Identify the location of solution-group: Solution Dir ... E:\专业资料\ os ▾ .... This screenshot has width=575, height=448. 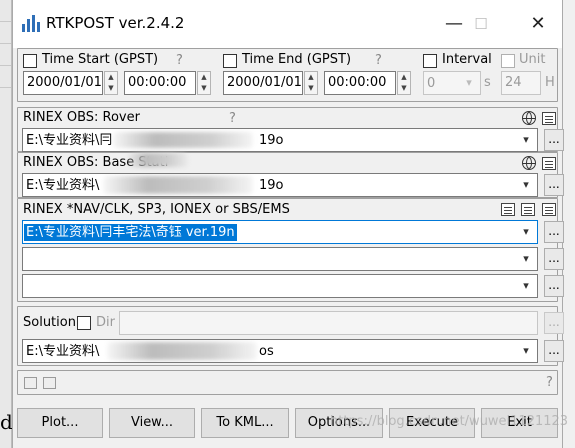
(290, 336).